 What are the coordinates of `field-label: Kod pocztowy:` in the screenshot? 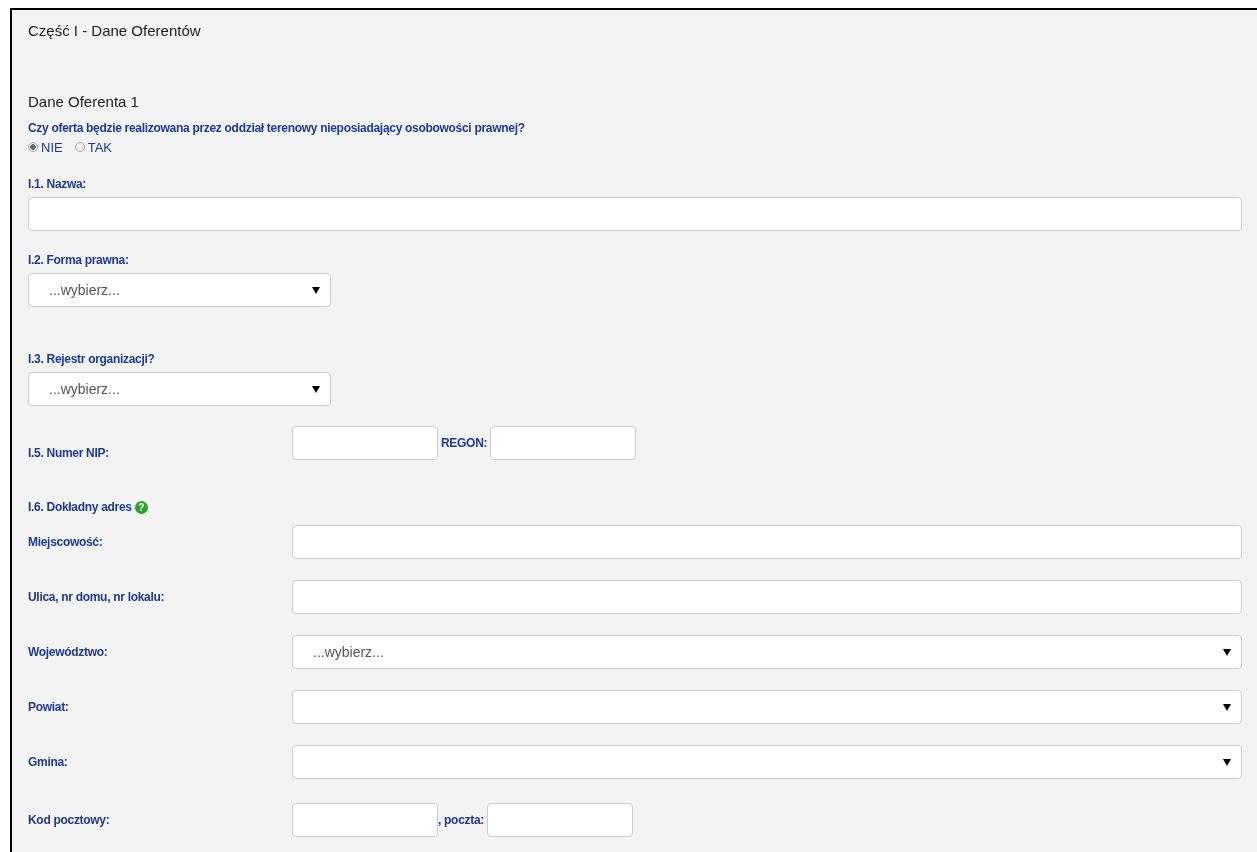 It's located at (69, 820).